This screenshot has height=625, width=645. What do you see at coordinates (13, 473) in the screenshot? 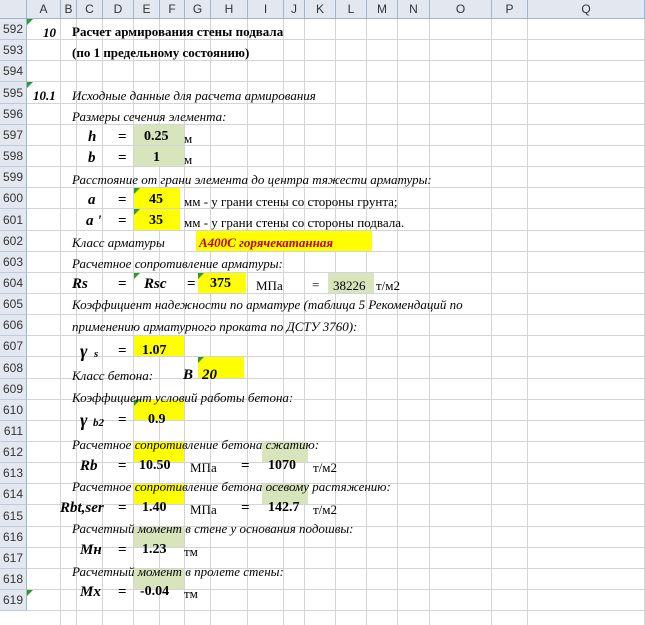
I see `row-header-613: 613` at bounding box center [13, 473].